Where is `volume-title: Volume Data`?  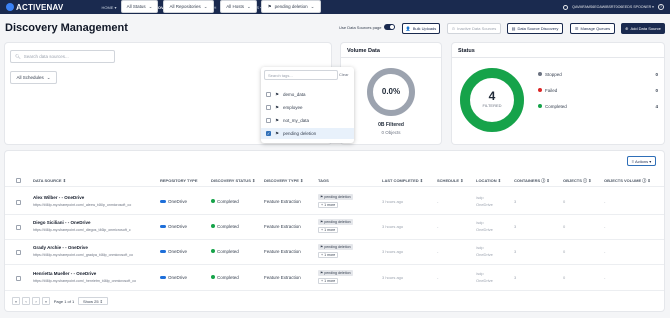 volume-title: Volume Data is located at coordinates (363, 51).